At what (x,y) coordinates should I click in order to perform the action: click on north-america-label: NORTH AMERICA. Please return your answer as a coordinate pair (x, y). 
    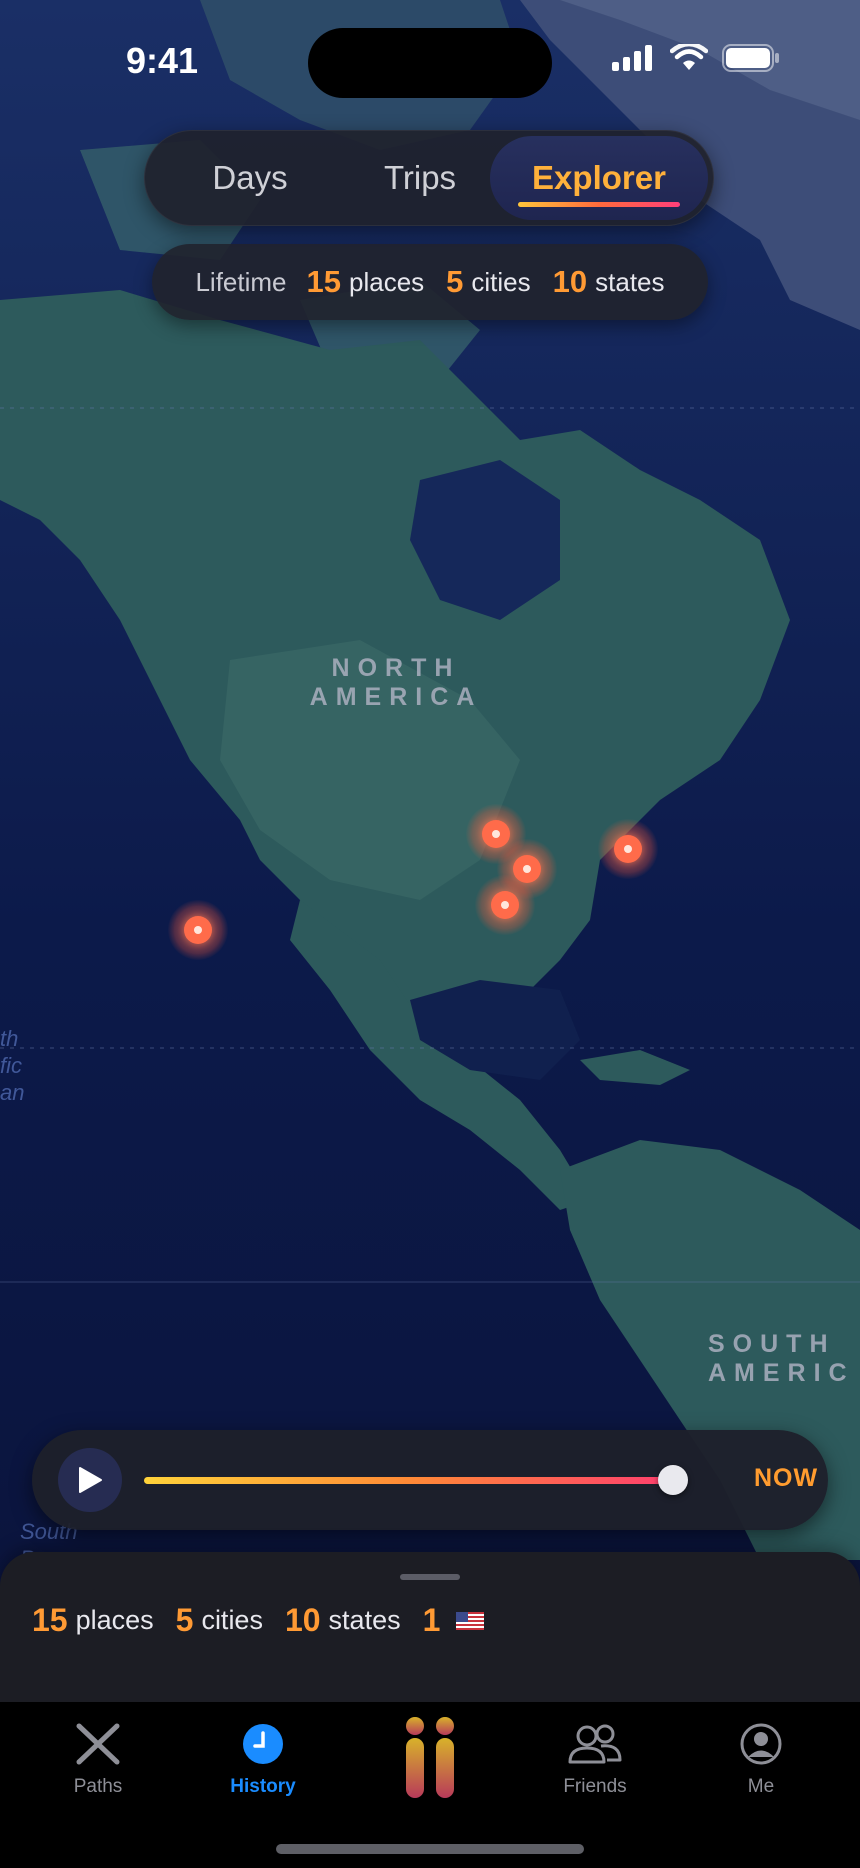
    Looking at the image, I should click on (396, 682).